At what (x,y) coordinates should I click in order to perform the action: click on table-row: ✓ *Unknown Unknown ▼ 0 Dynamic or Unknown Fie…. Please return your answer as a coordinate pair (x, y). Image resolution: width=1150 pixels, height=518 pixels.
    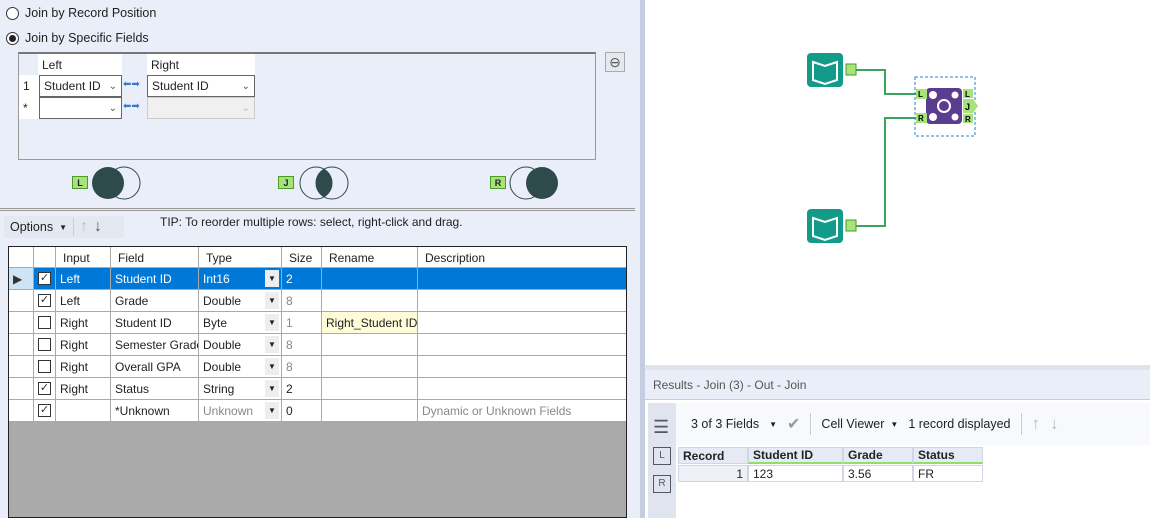
    Looking at the image, I should click on (317, 411).